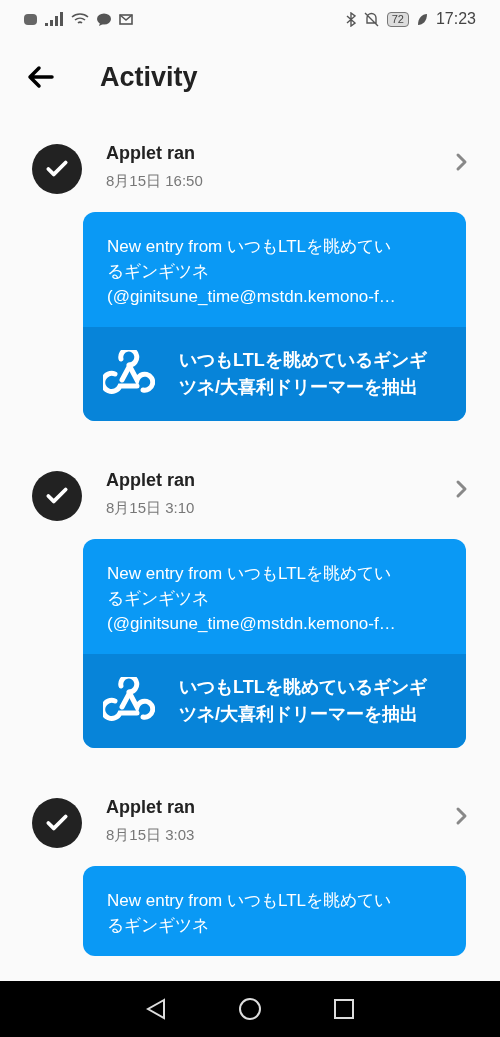 The width and height of the screenshot is (500, 1037). Describe the element at coordinates (54, 19) in the screenshot. I see `signal-icon` at that location.